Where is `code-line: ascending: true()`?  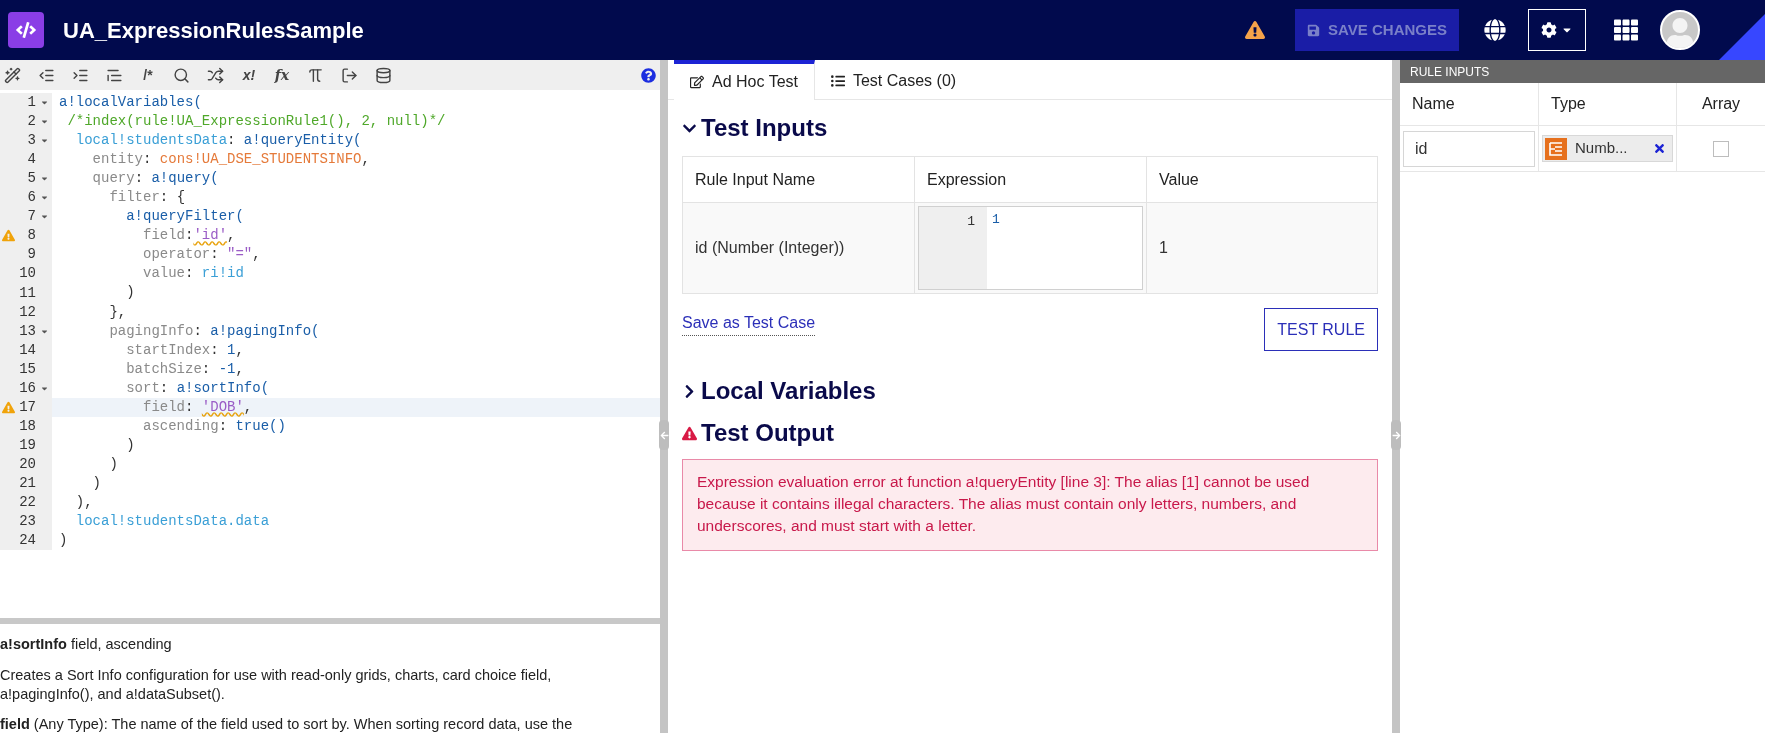
code-line: ascending: true() is located at coordinates (214, 426).